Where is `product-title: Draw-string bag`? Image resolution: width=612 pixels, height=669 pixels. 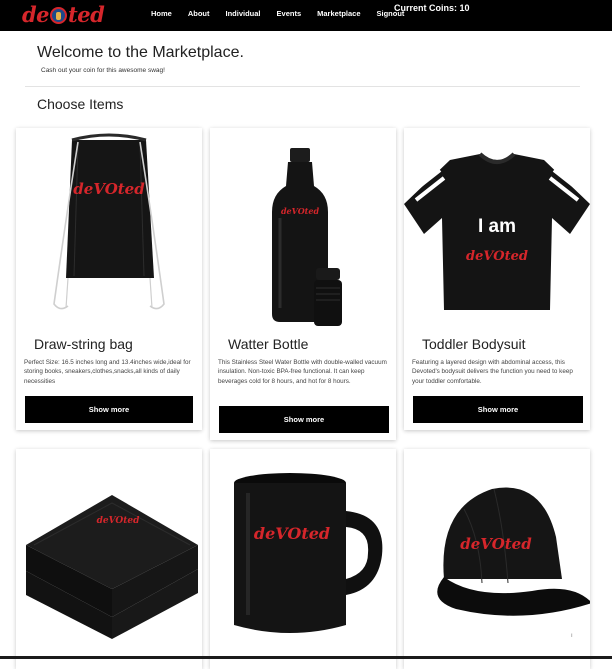
product-title: Draw-string bag is located at coordinates (83, 344).